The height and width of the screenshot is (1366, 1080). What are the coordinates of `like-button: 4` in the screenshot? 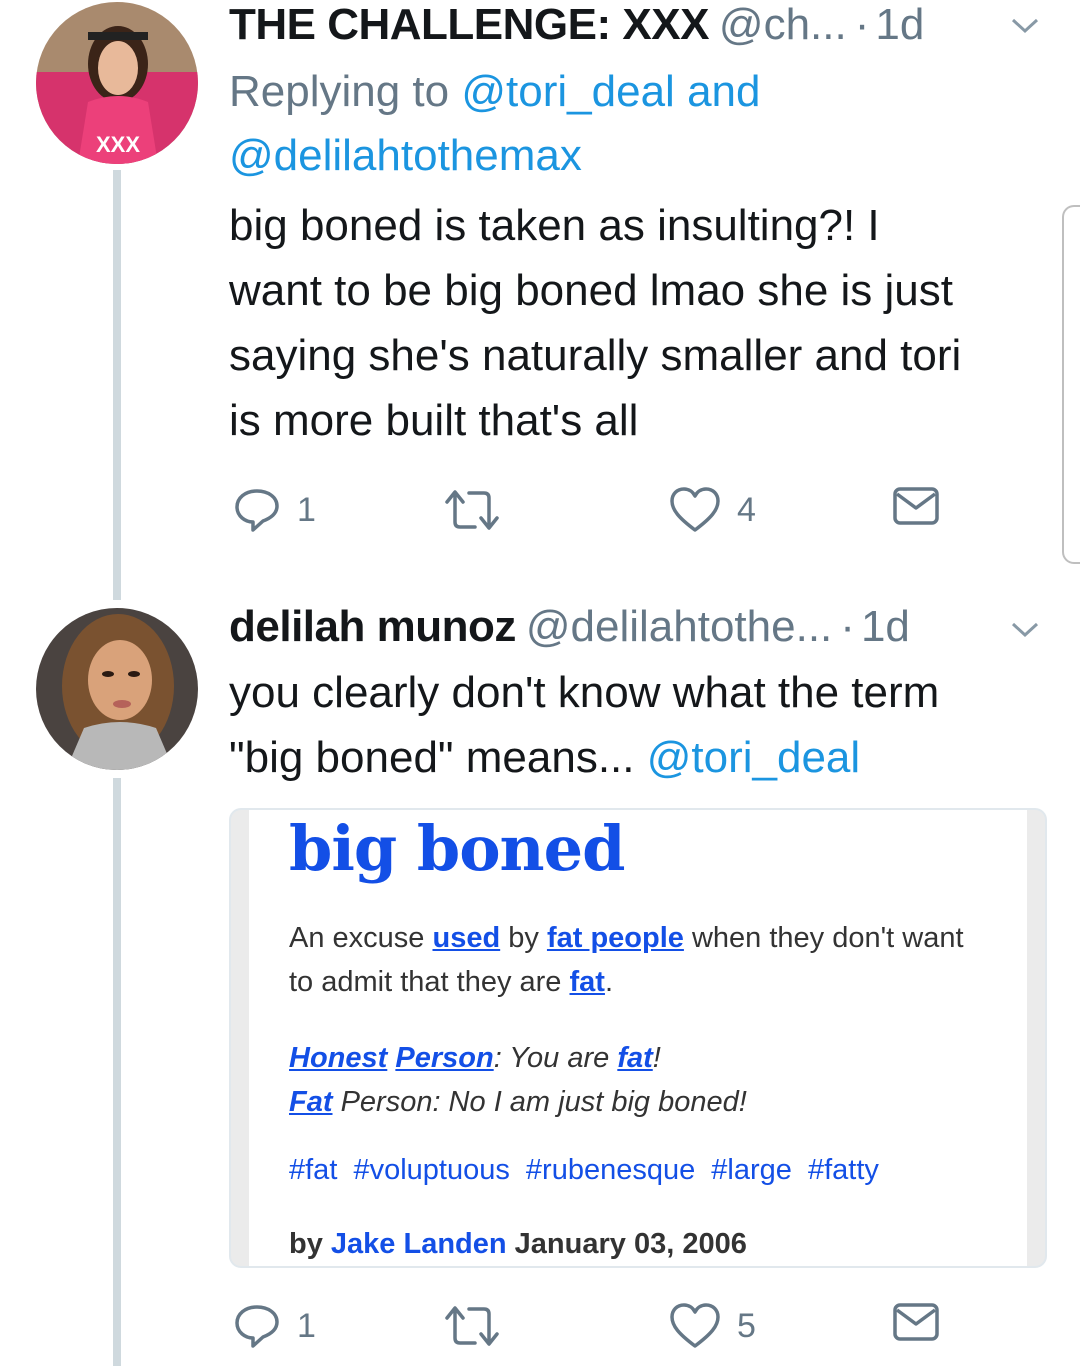 It's located at (712, 510).